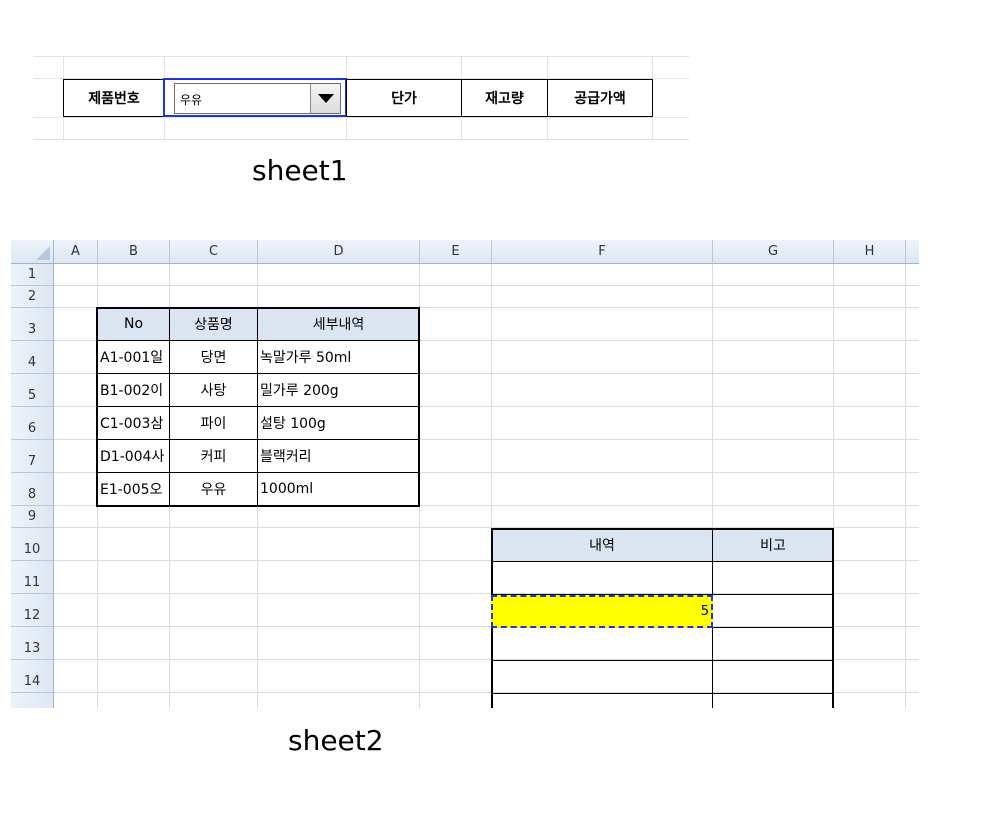 The height and width of the screenshot is (816, 995). Describe the element at coordinates (134, 357) in the screenshot. I see `table-cell-no: A1-001일` at that location.